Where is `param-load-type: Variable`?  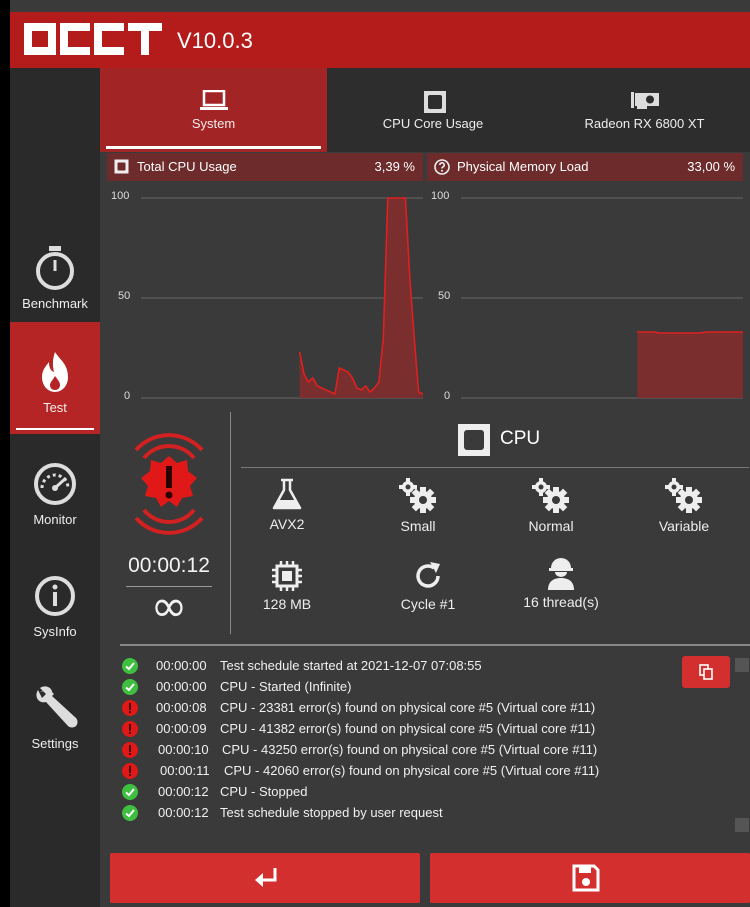
param-load-type: Variable is located at coordinates (684, 506).